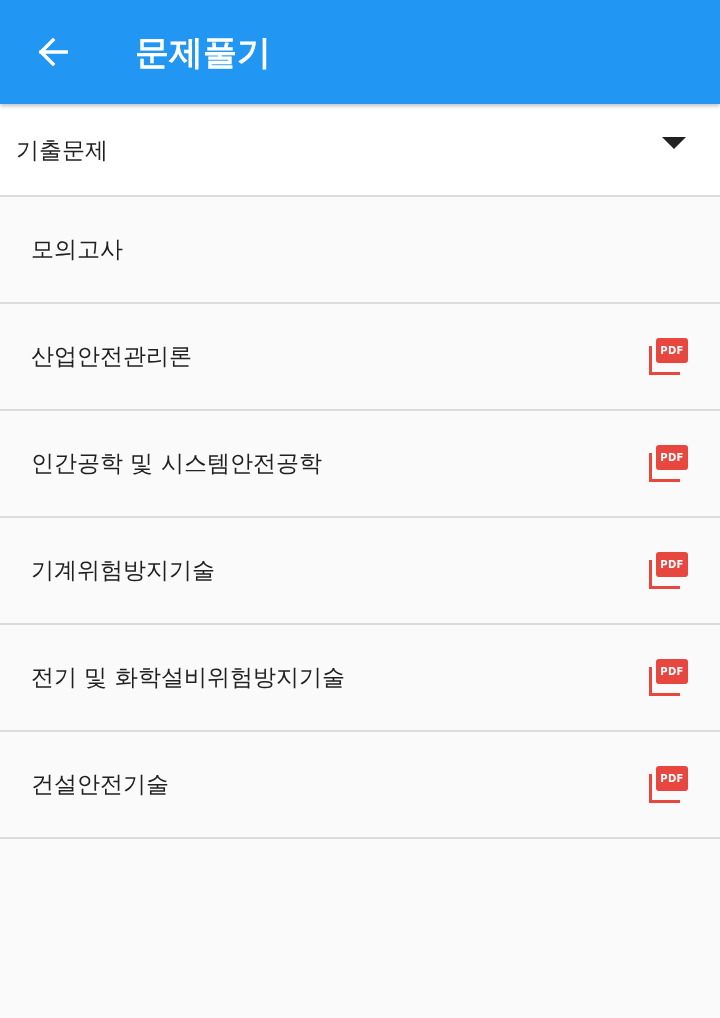  Describe the element at coordinates (360, 357) in the screenshot. I see `subject-list-item: 산업안전관리론 PDF` at that location.